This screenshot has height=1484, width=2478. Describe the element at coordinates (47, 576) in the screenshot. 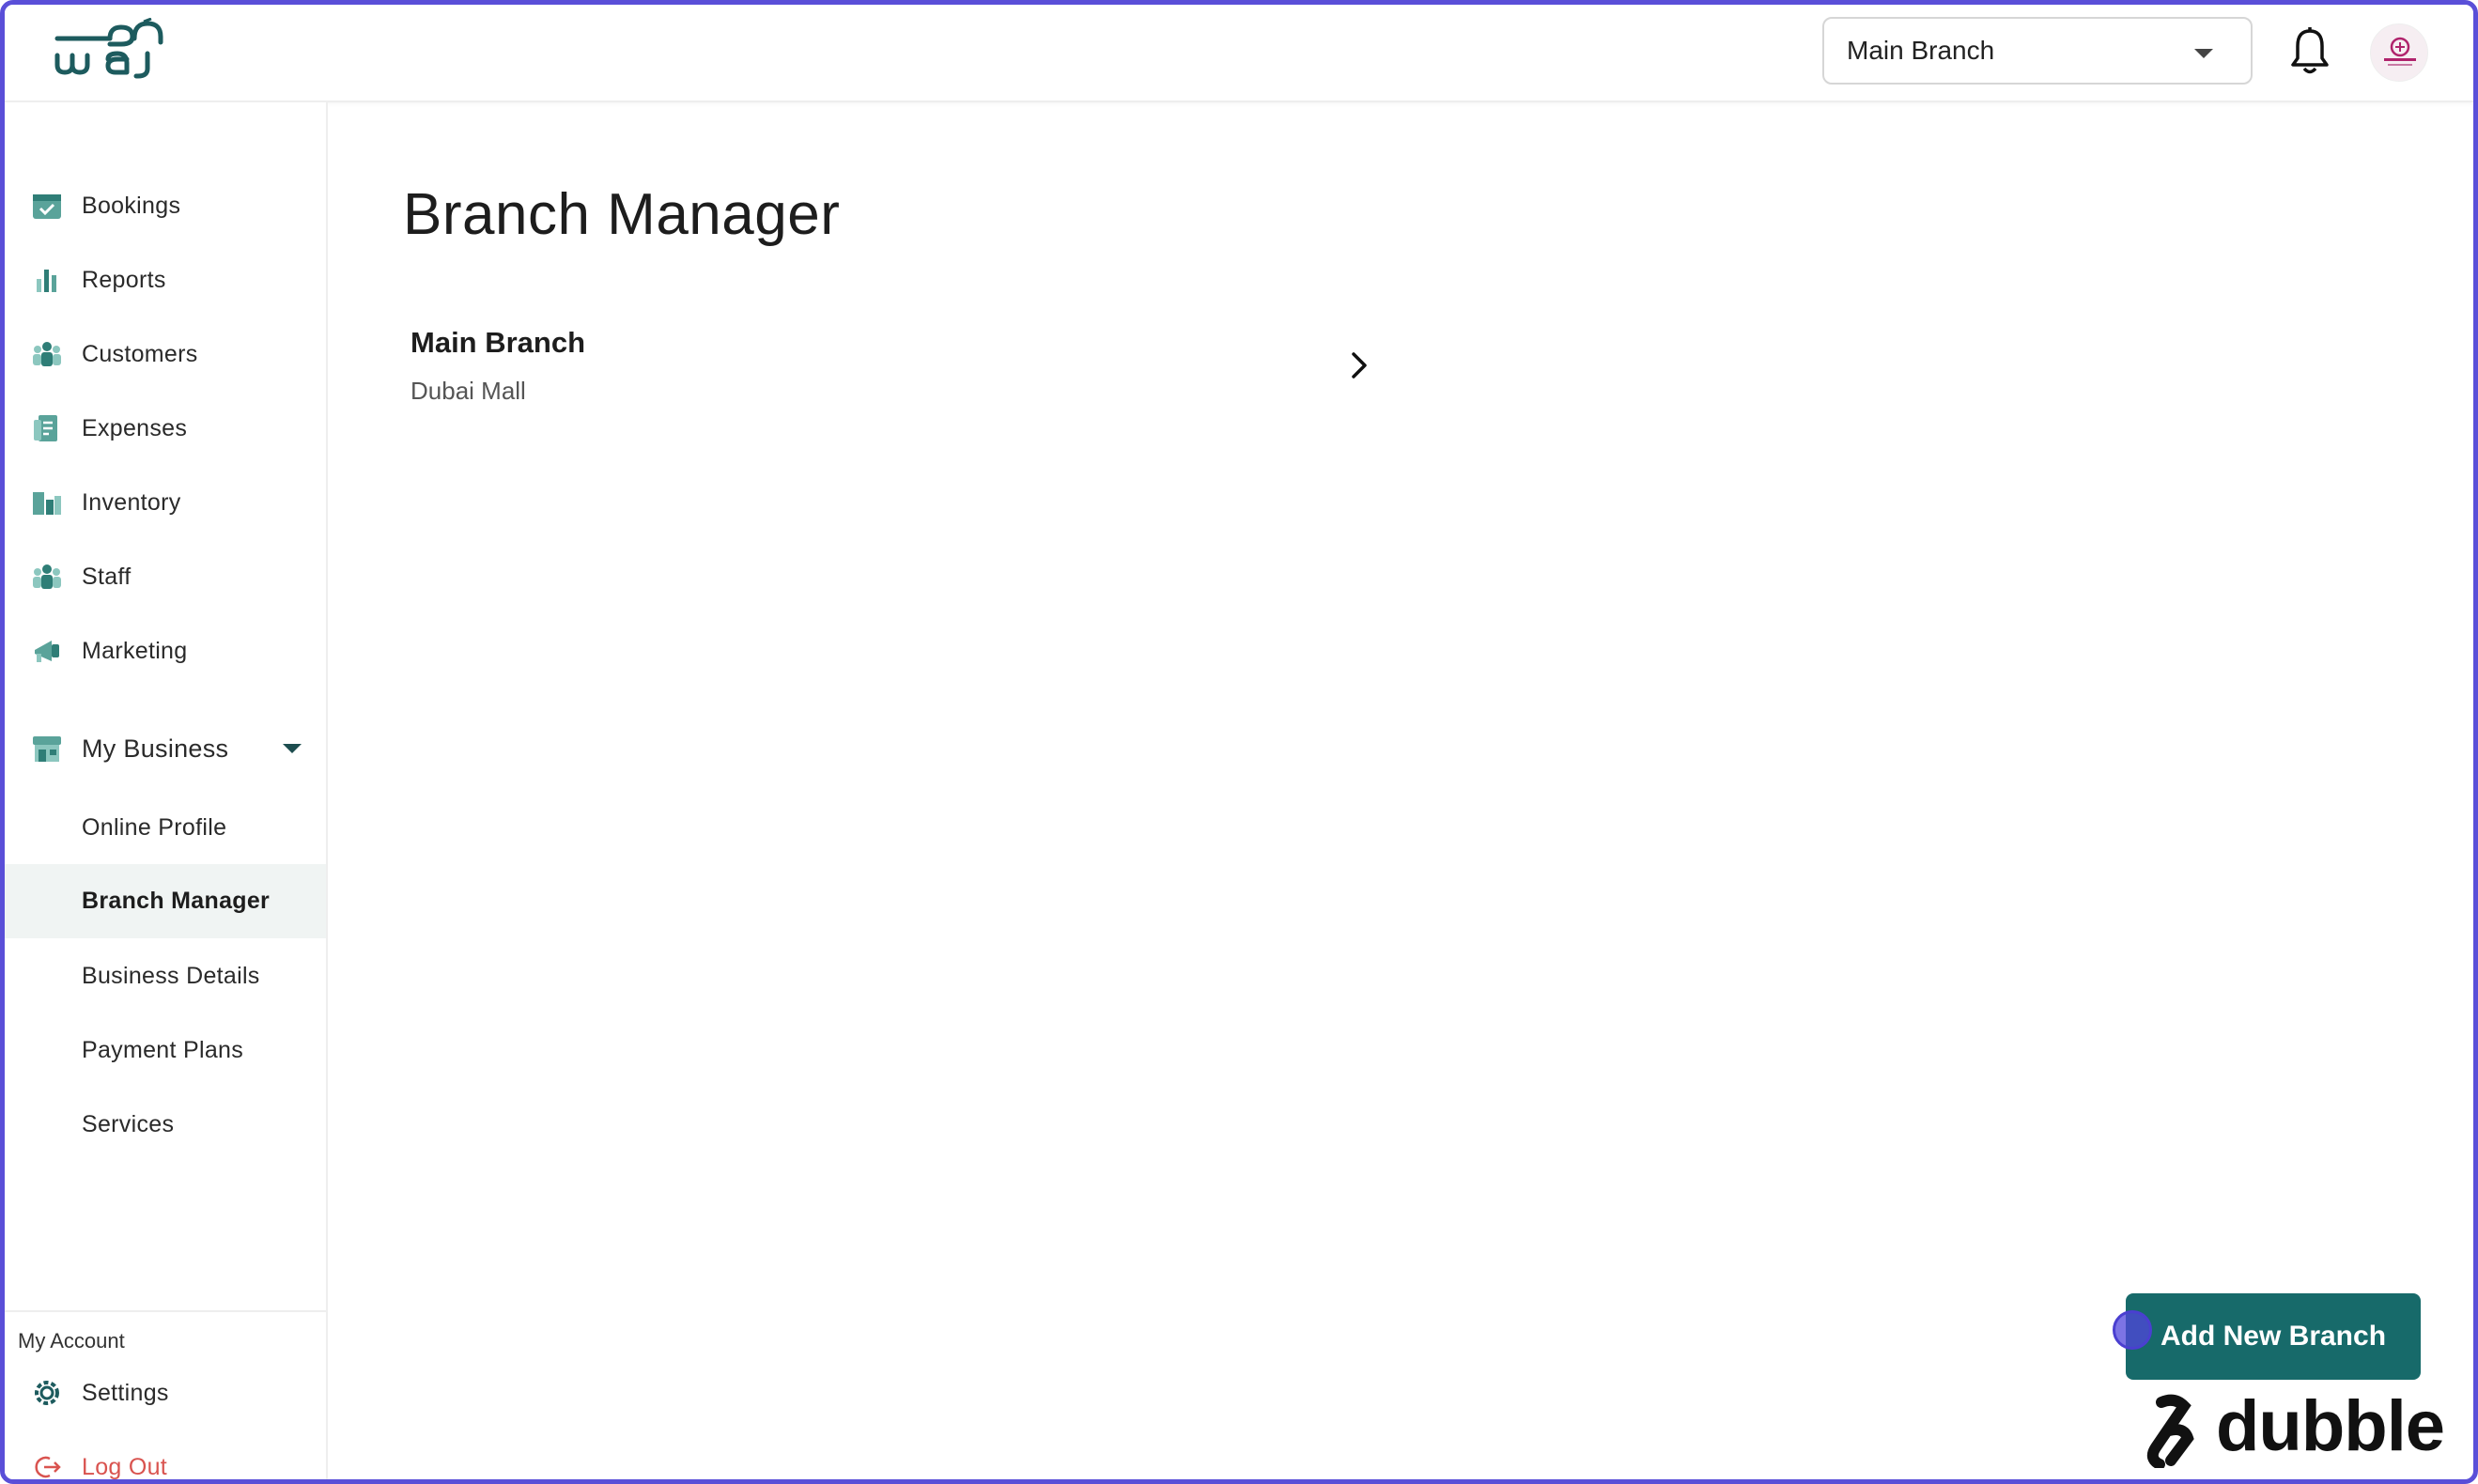

I see `staff-icon` at that location.